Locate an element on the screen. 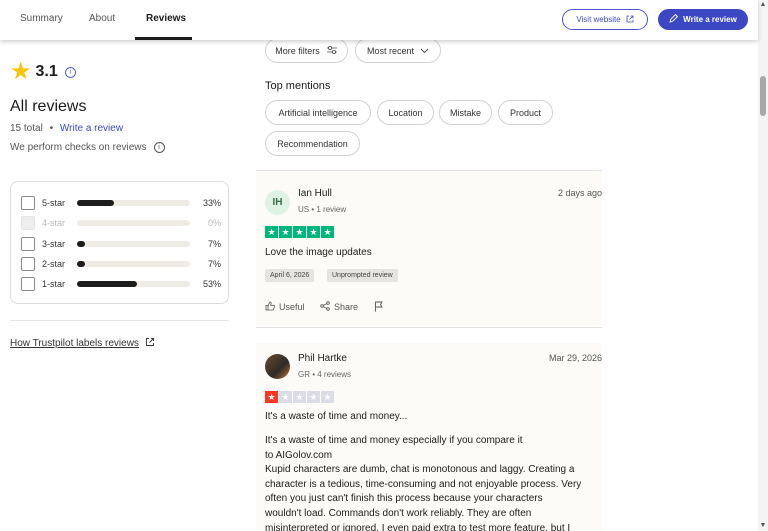 The height and width of the screenshot is (531, 768). rating-filter-3-star: 3-star 7% is located at coordinates (121, 243).